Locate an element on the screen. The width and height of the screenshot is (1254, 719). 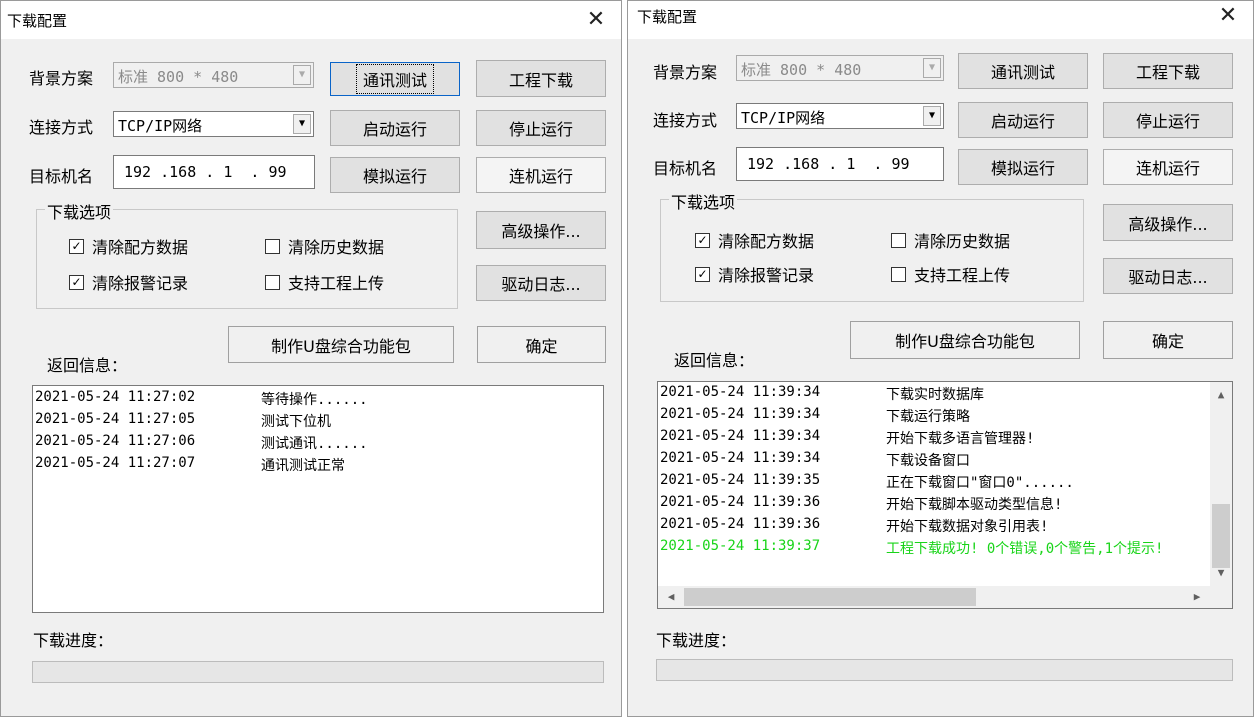
log-message: 通讯测试正常 is located at coordinates (303, 466).